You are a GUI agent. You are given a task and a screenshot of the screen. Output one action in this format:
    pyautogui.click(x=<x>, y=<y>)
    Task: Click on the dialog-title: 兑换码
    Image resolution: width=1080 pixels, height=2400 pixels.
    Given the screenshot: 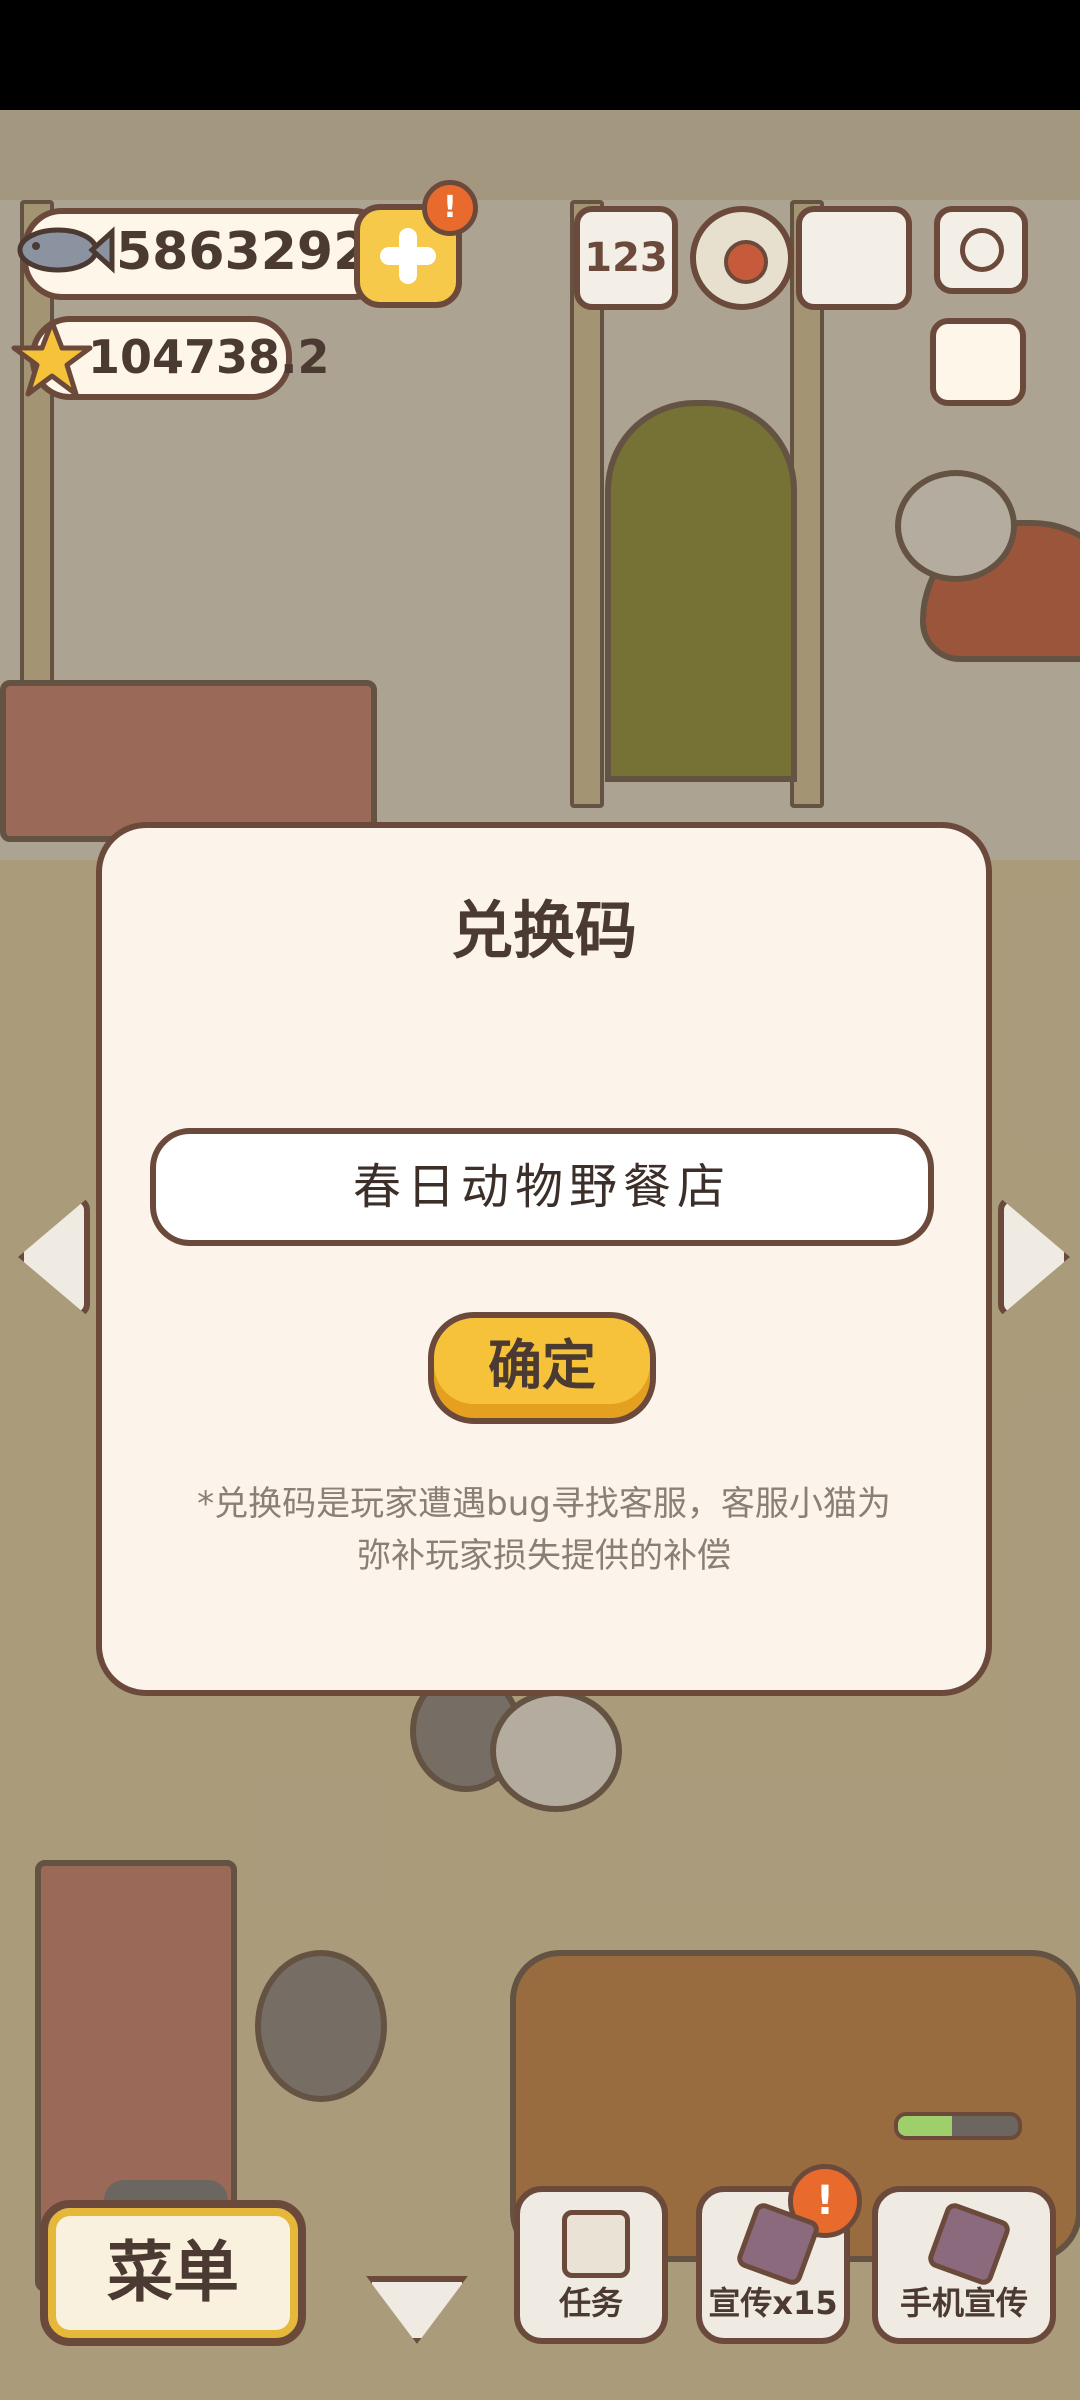 What is the action you would take?
    pyautogui.click(x=543, y=930)
    